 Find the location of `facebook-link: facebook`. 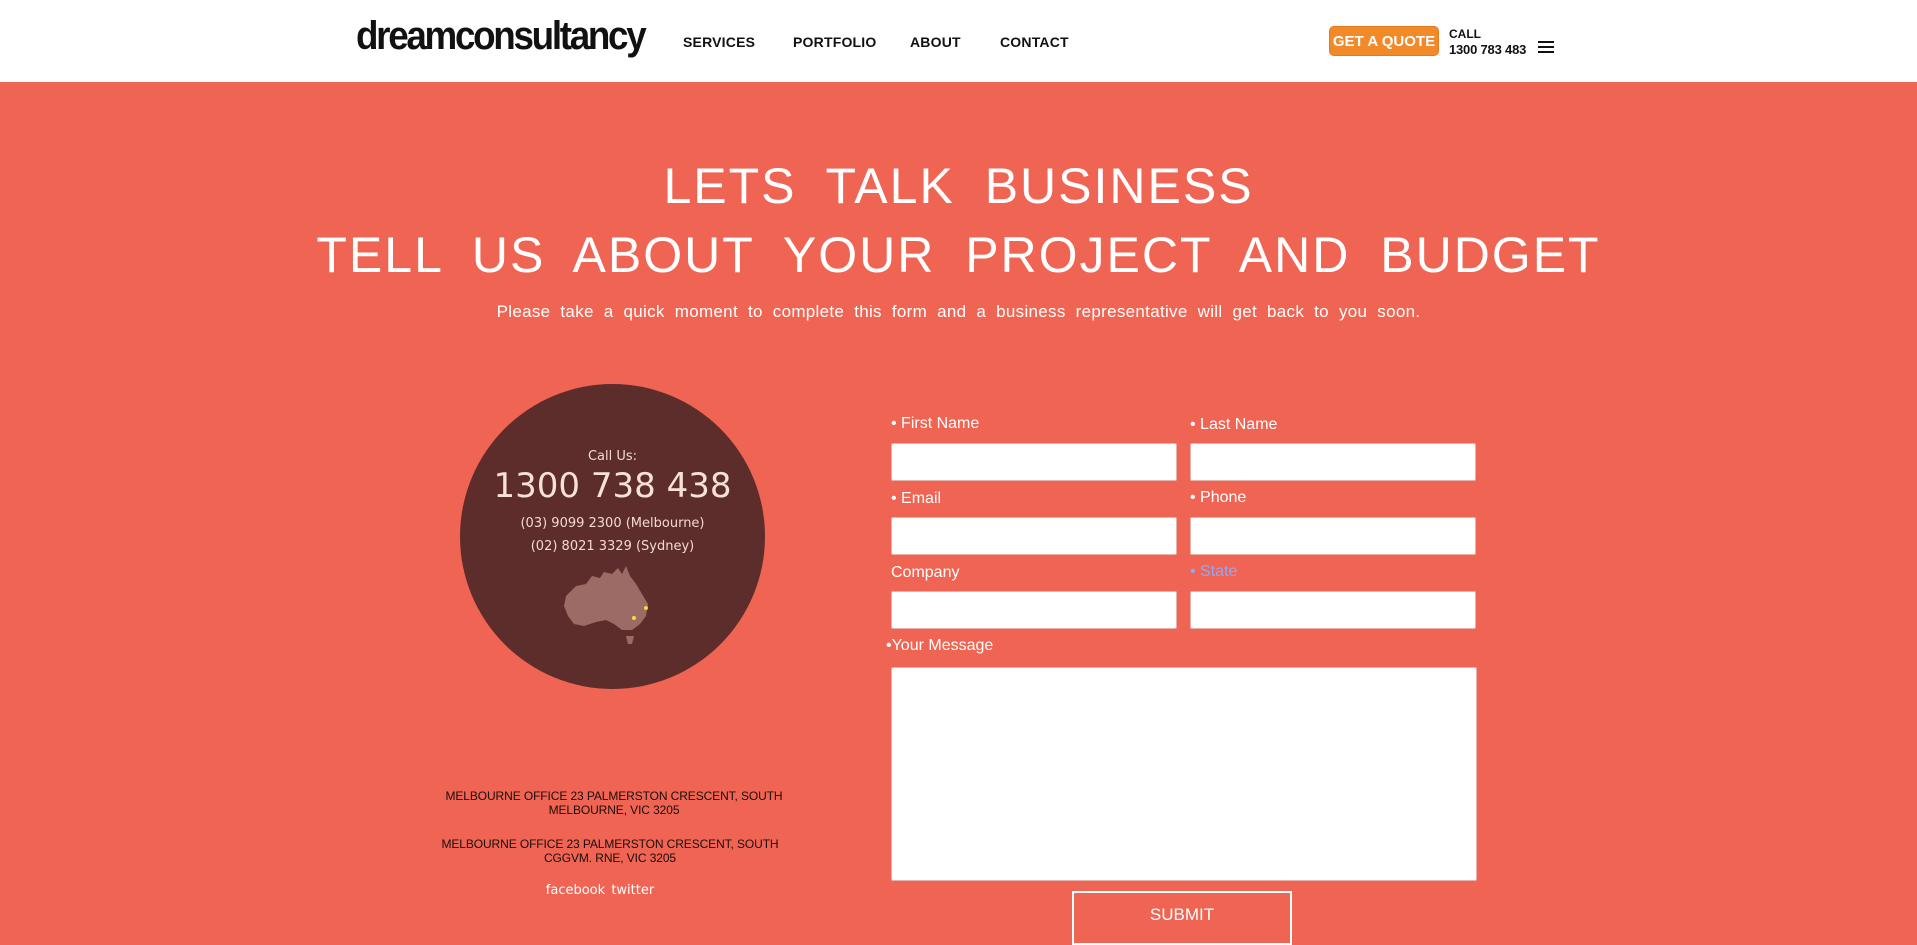

facebook-link: facebook is located at coordinates (575, 890).